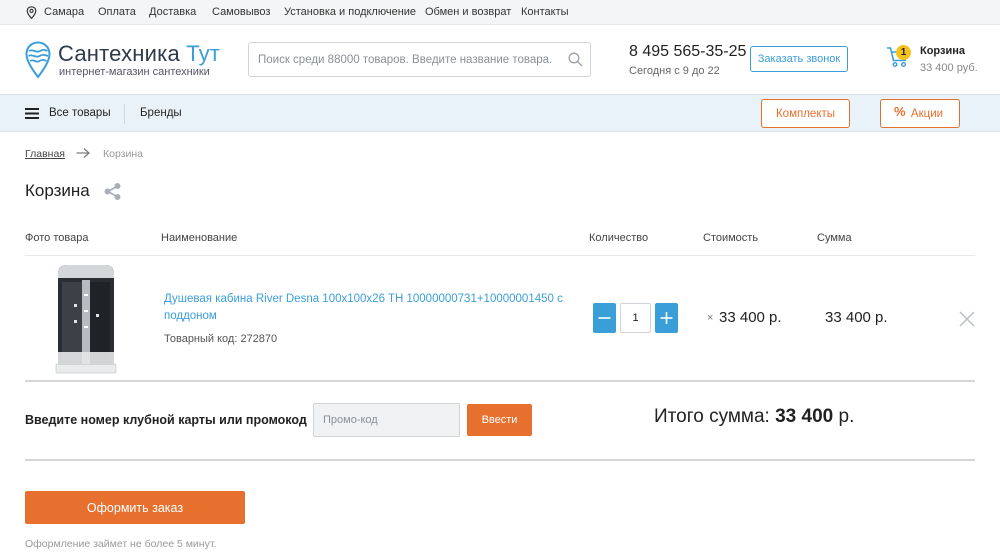 The height and width of the screenshot is (553, 1000). Describe the element at coordinates (635, 318) in the screenshot. I see `quantity-input` at that location.